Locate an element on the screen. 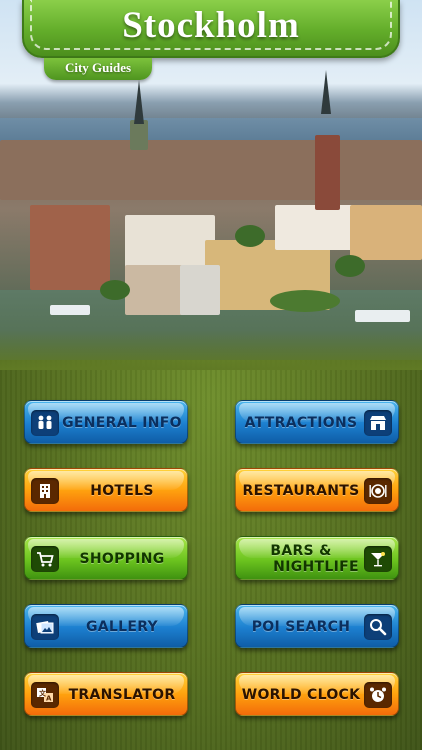 The height and width of the screenshot is (750, 422). bars-nightlife-button: BARS & NIGHTLIFE is located at coordinates (317, 558).